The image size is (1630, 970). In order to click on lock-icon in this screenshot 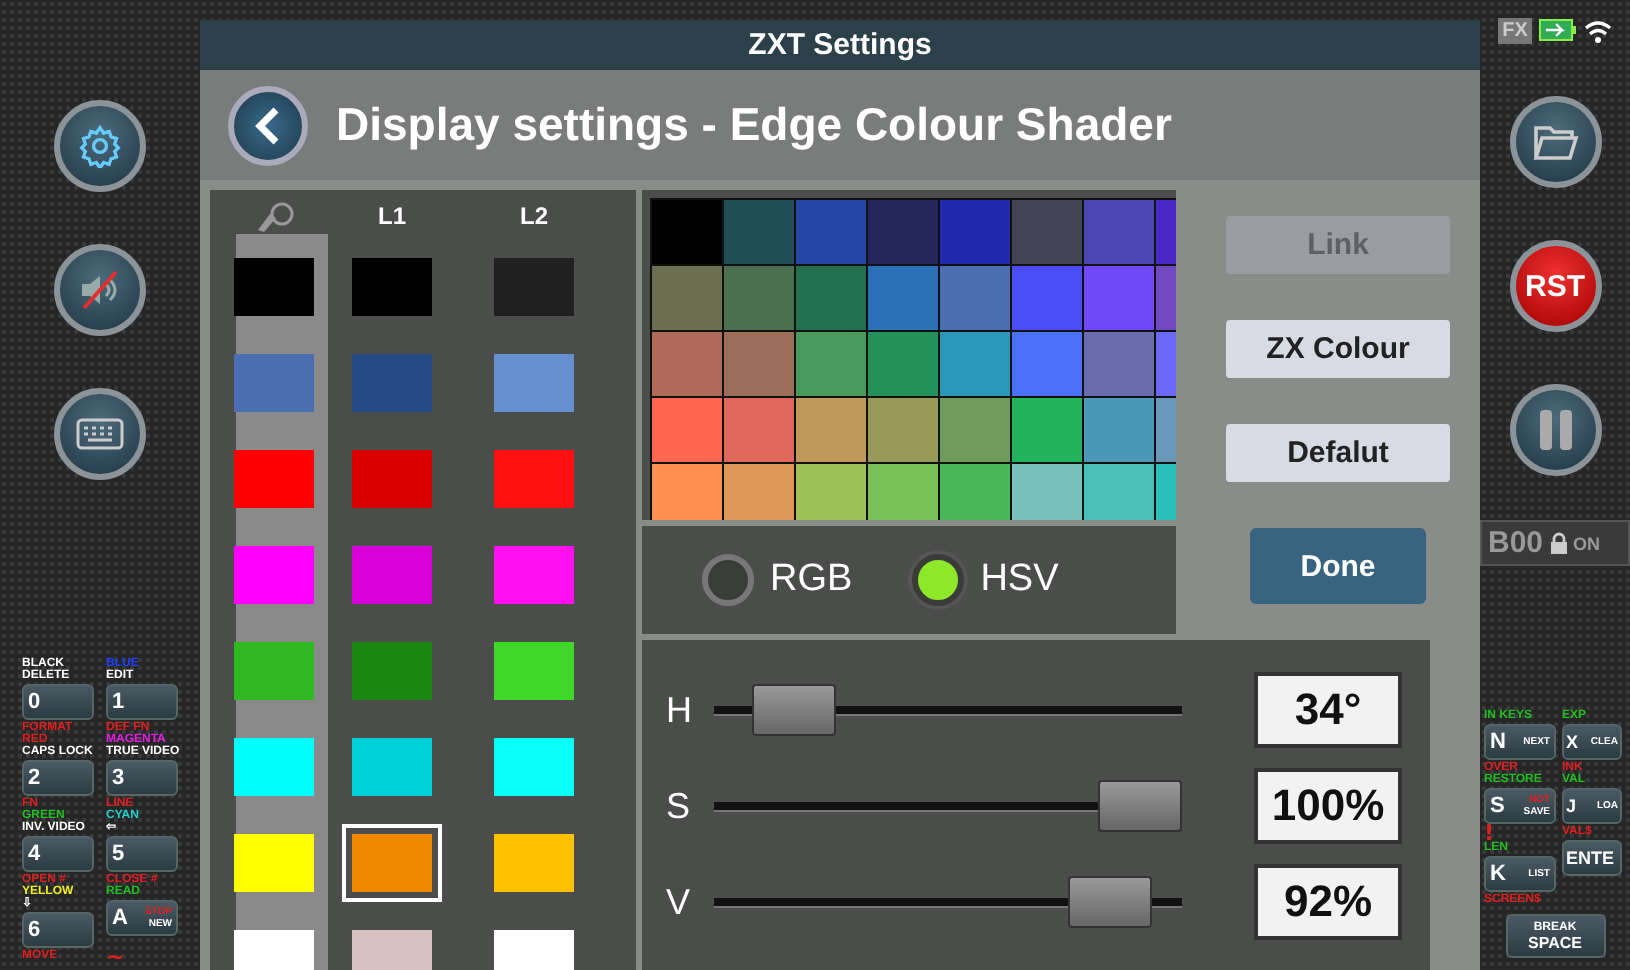, I will do `click(1558, 543)`.